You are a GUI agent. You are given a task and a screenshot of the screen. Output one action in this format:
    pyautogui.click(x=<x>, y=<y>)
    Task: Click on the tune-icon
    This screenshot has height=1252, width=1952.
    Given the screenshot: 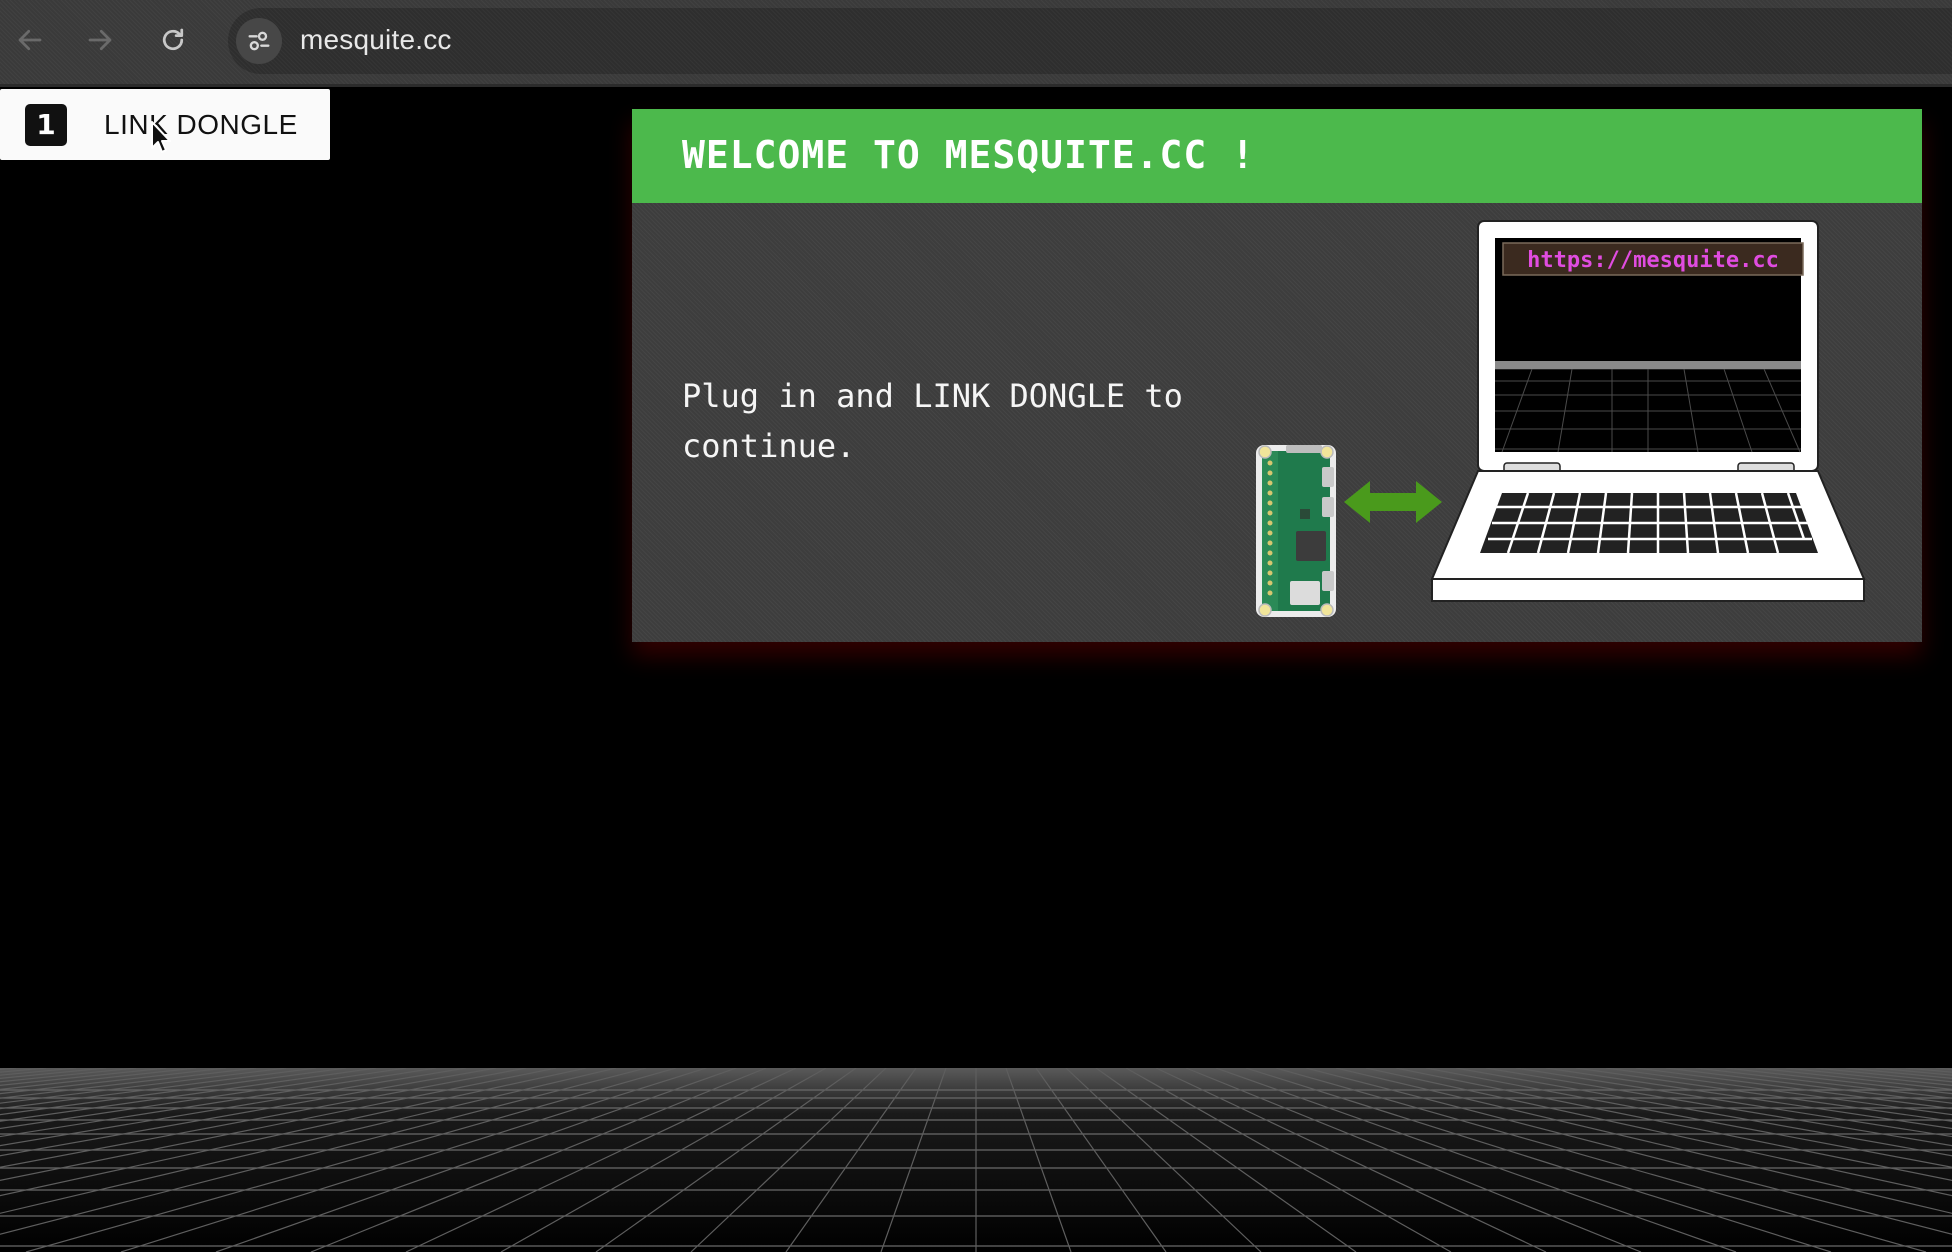 What is the action you would take?
    pyautogui.click(x=259, y=41)
    